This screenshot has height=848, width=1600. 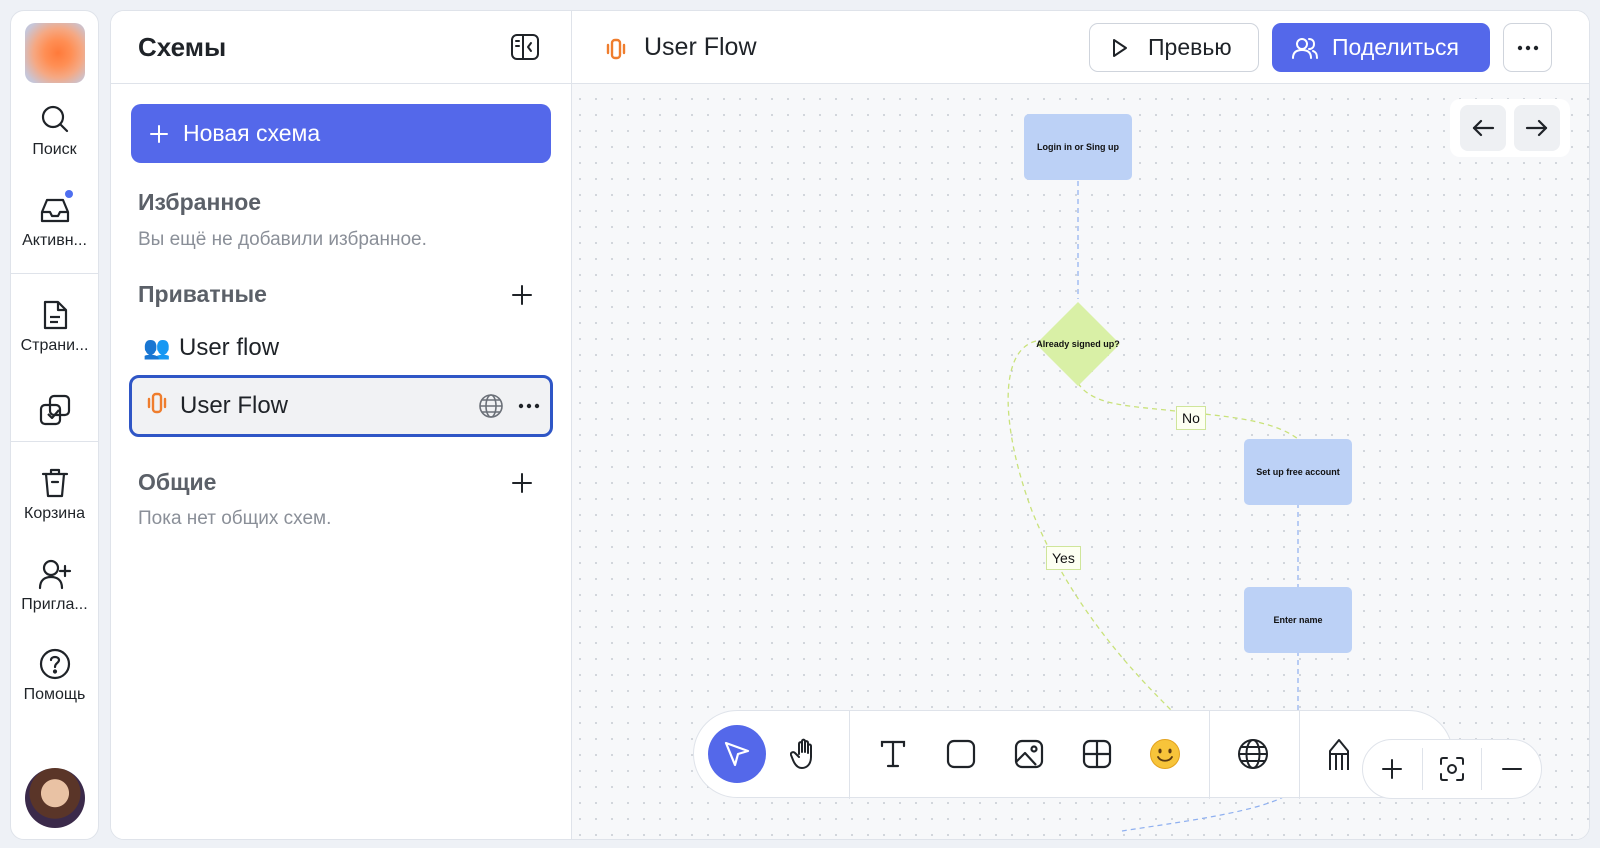 I want to click on emoji-tool, so click(x=1165, y=754).